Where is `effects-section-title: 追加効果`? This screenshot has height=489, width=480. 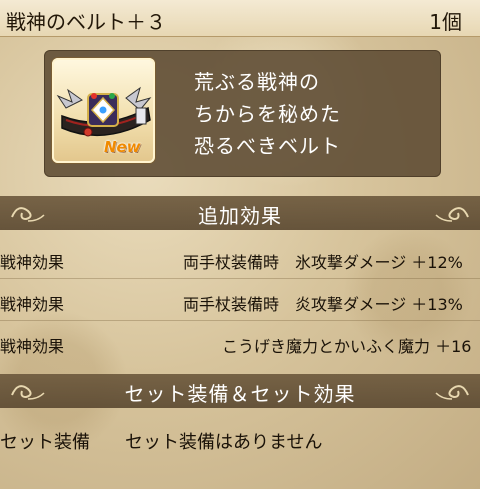 effects-section-title: 追加効果 is located at coordinates (240, 216).